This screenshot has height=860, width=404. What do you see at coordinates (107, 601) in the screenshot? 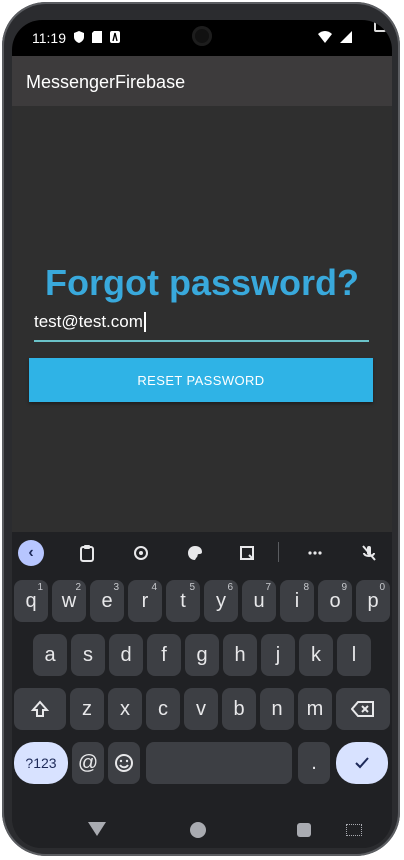
I see `key-e: e3` at bounding box center [107, 601].